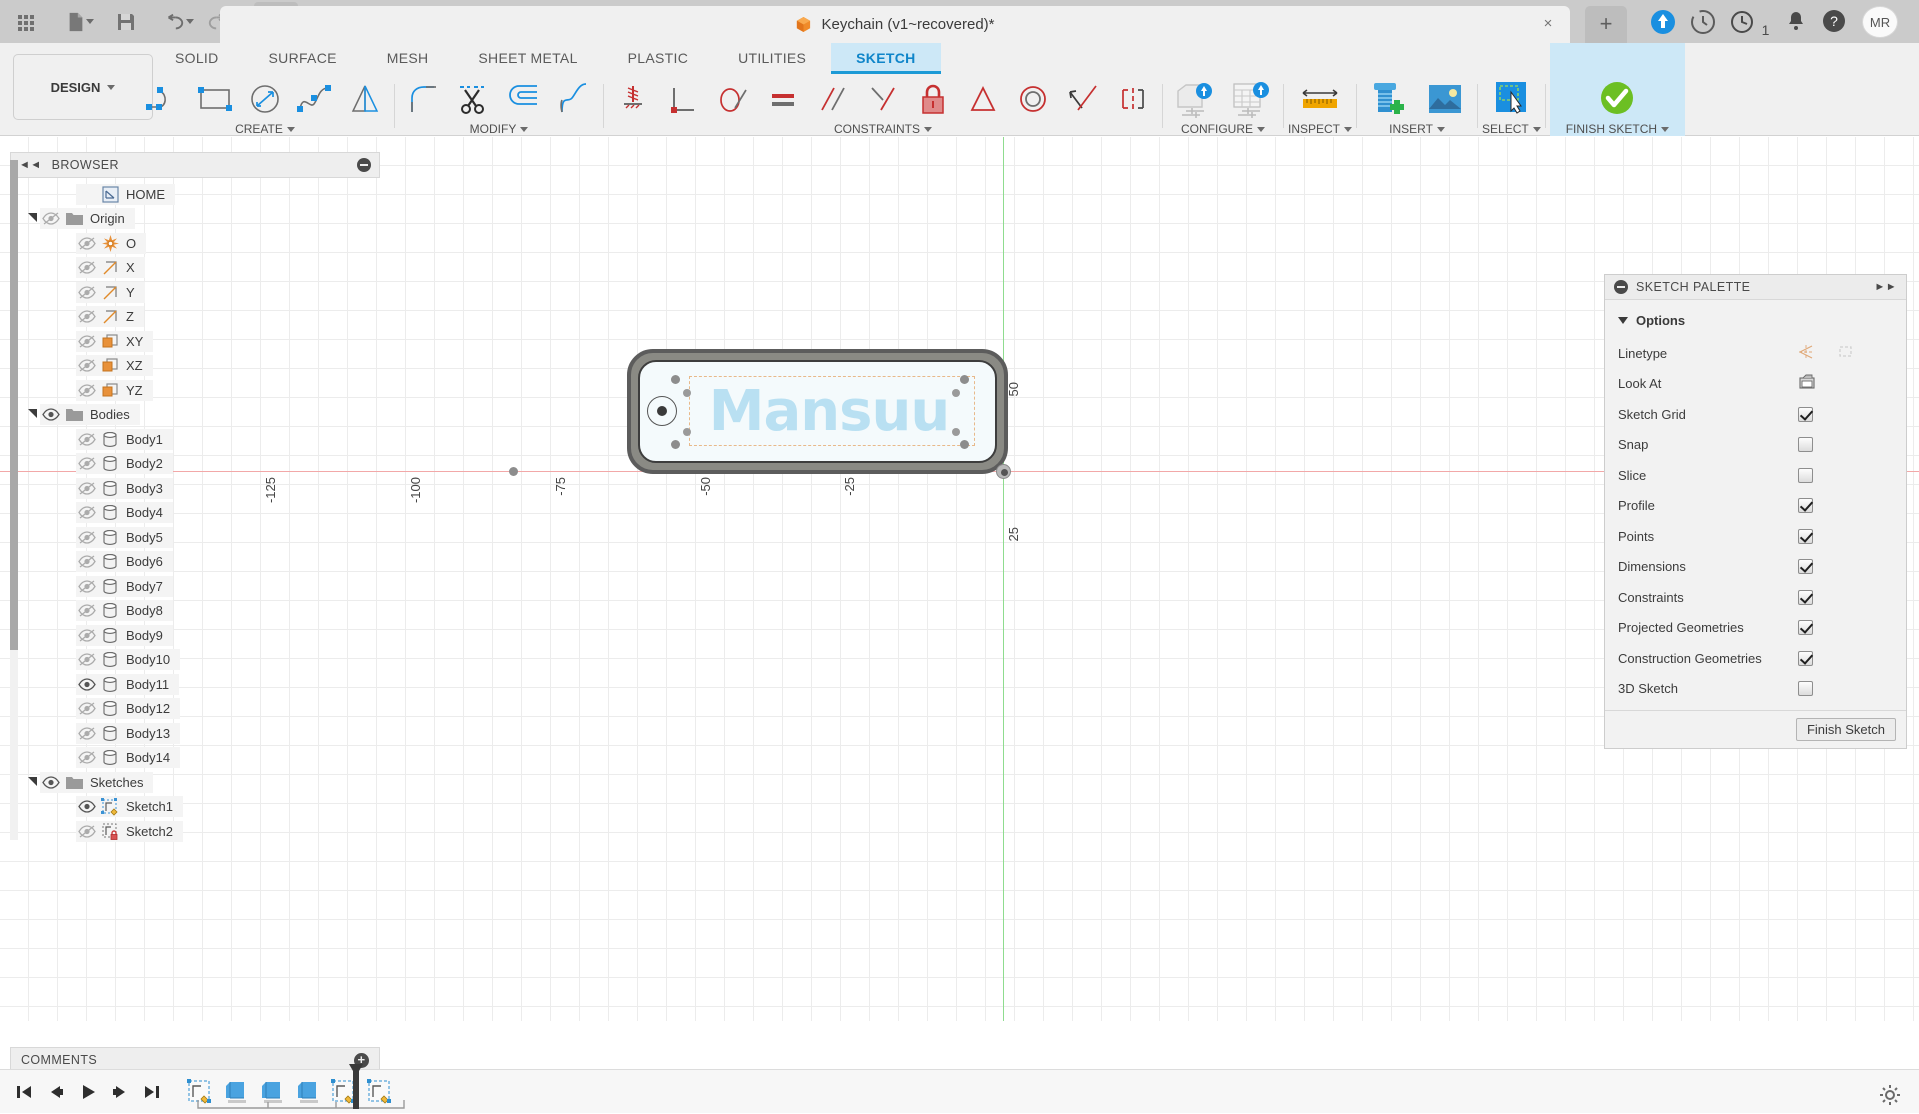 This screenshot has height=1114, width=1919. Describe the element at coordinates (197, 58) in the screenshot. I see `tab-solid: SOLID` at that location.